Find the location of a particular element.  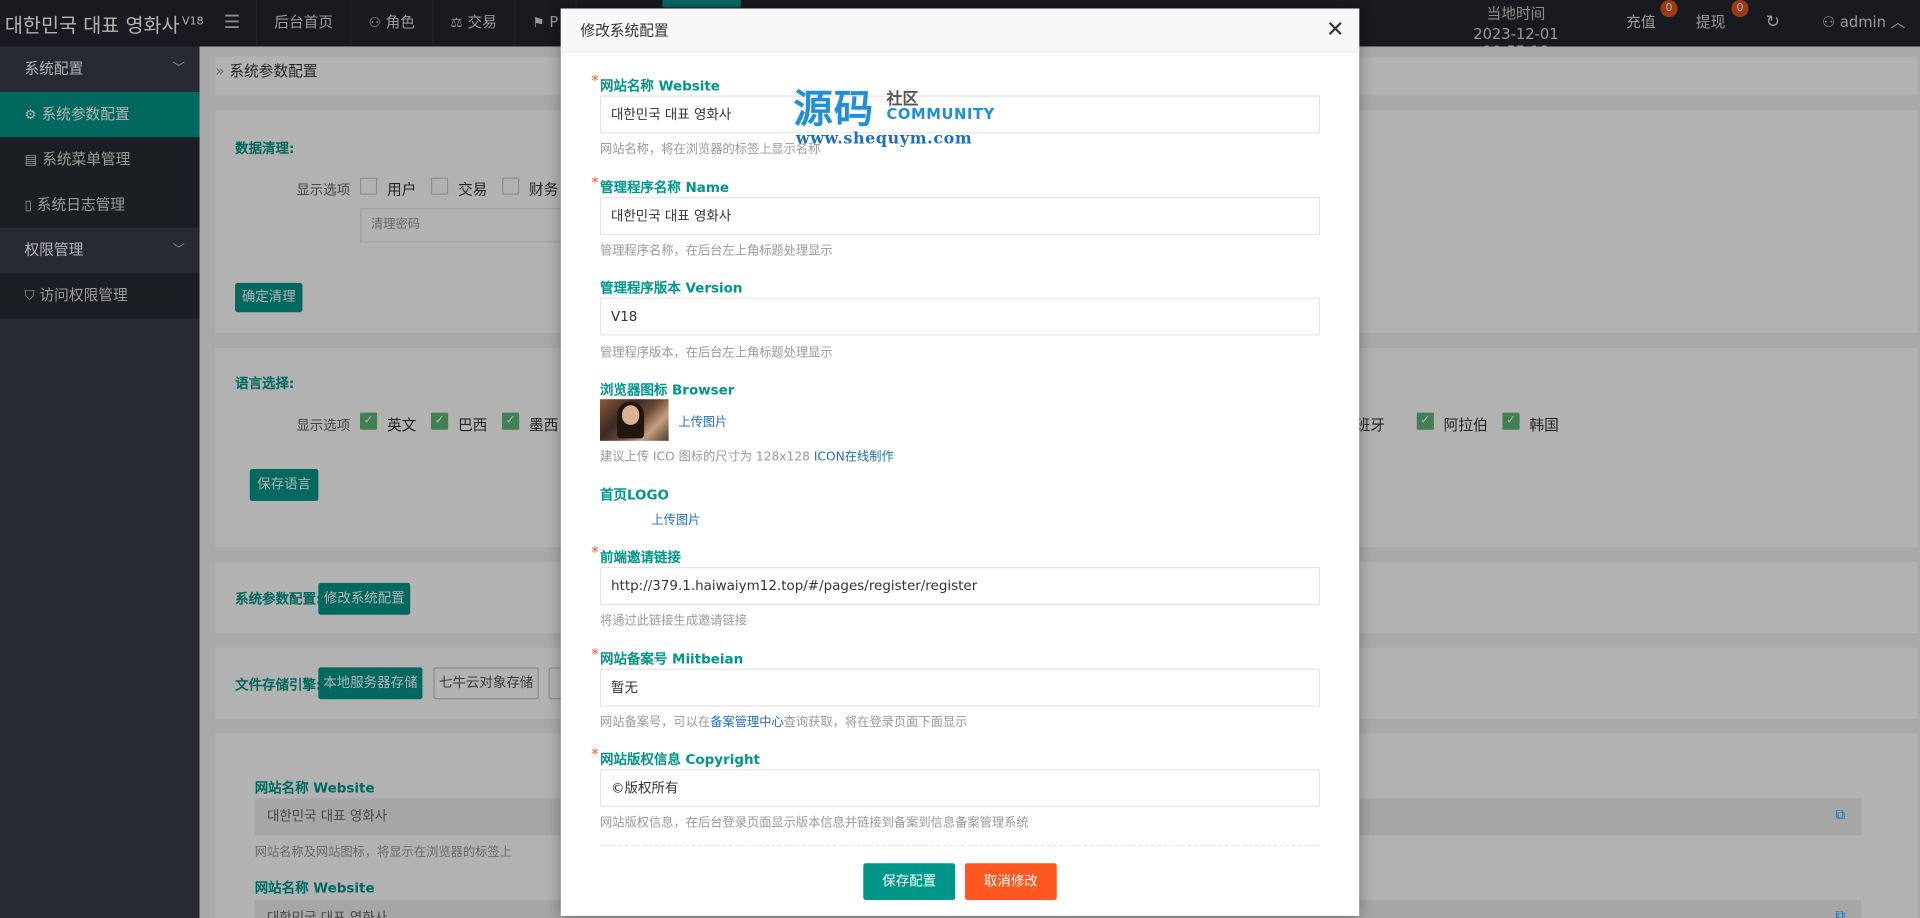

invite-link-label: 前端邀请链接 is located at coordinates (640, 557).